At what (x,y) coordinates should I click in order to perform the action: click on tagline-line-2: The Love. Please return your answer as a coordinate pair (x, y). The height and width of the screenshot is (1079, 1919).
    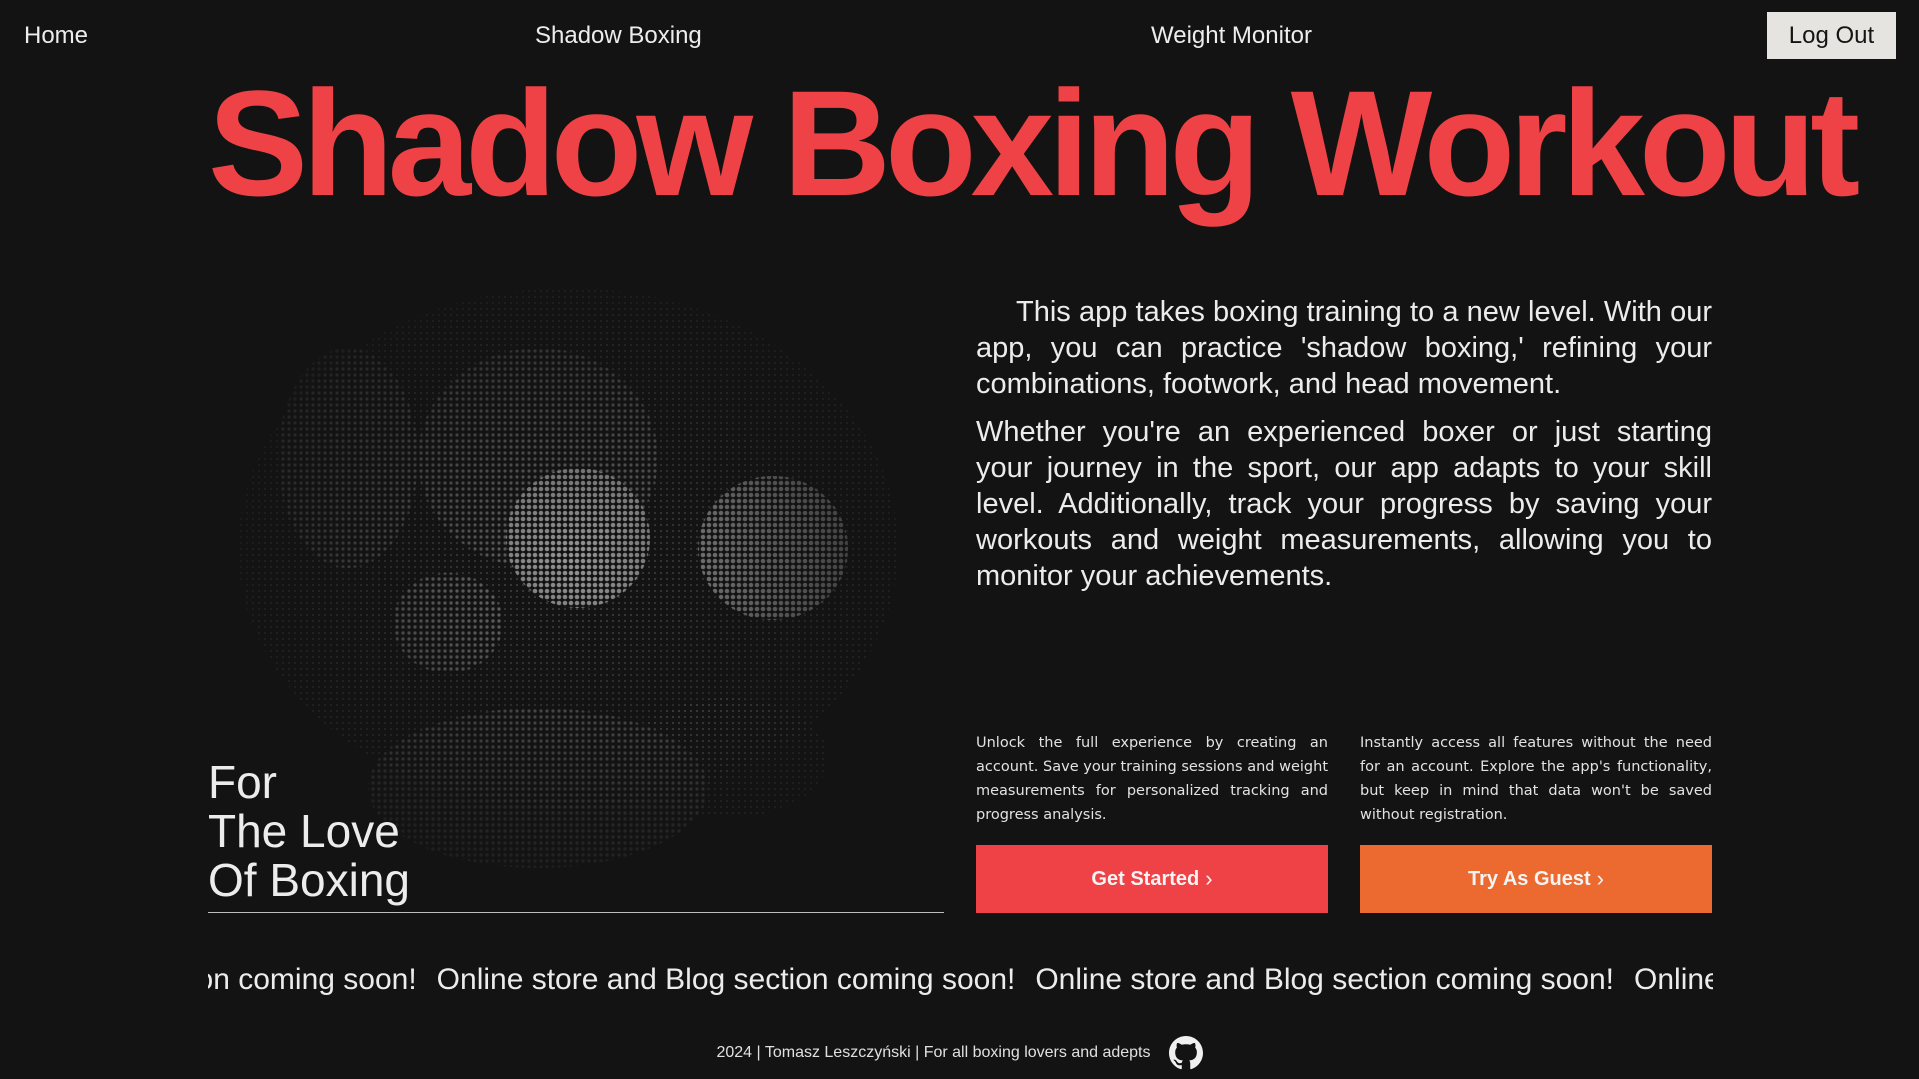
    Looking at the image, I should click on (304, 831).